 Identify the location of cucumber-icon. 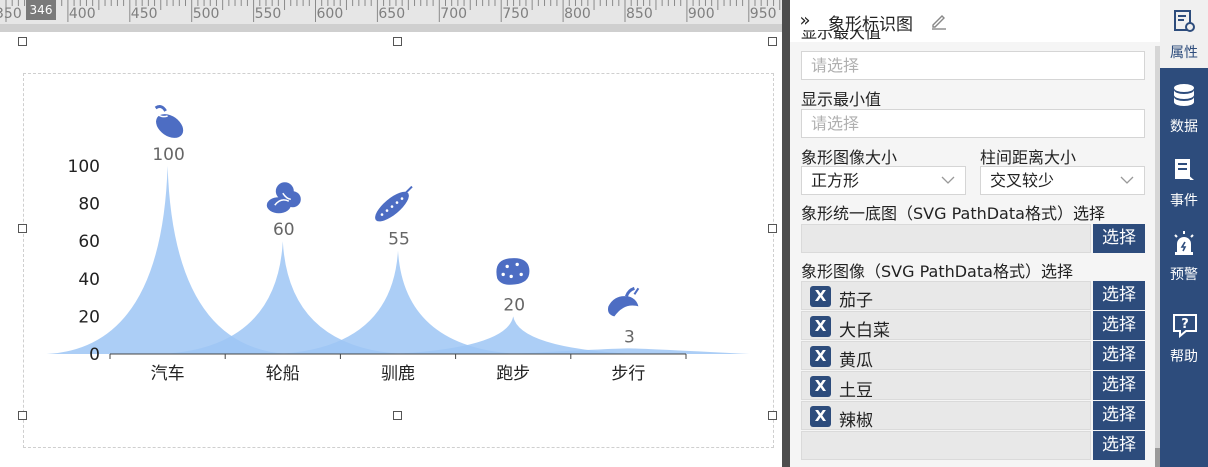
(394, 203).